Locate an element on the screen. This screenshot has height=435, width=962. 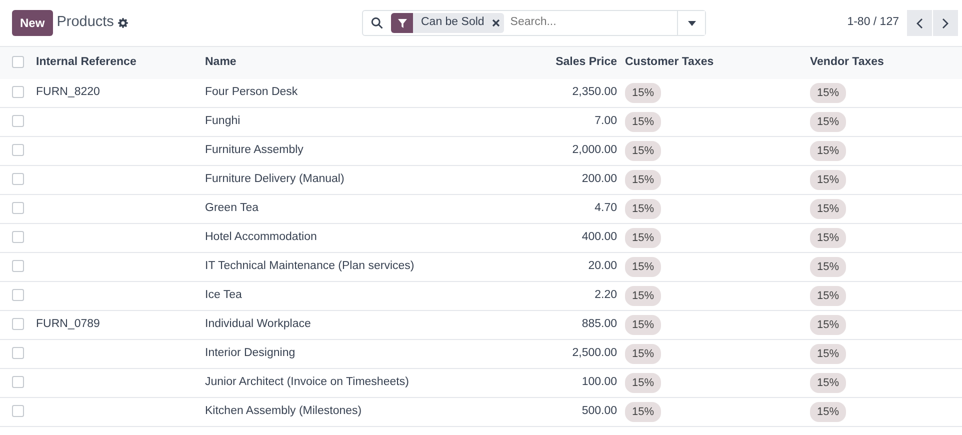
price-text: 885.00 is located at coordinates (599, 324).